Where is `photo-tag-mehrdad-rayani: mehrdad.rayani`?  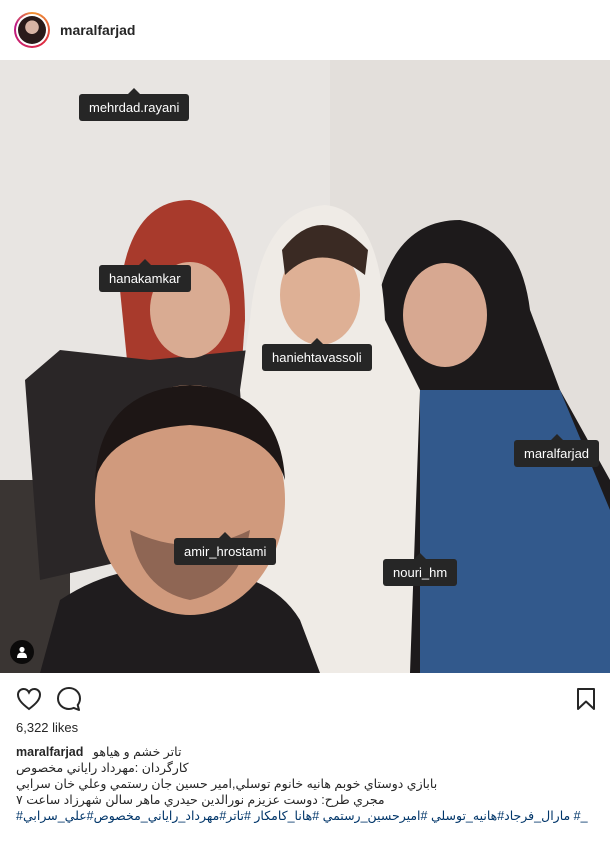
photo-tag-mehrdad-rayani: mehrdad.rayani is located at coordinates (134, 104).